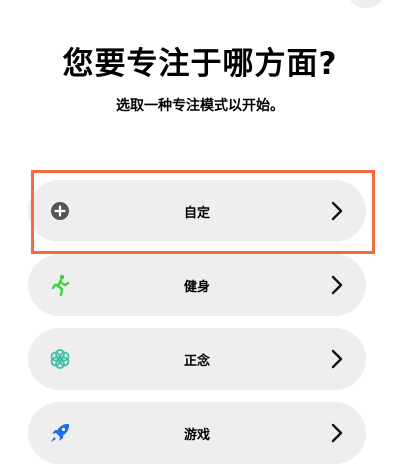  I want to click on page-title: 您要专注于哪方面?, so click(200, 64).